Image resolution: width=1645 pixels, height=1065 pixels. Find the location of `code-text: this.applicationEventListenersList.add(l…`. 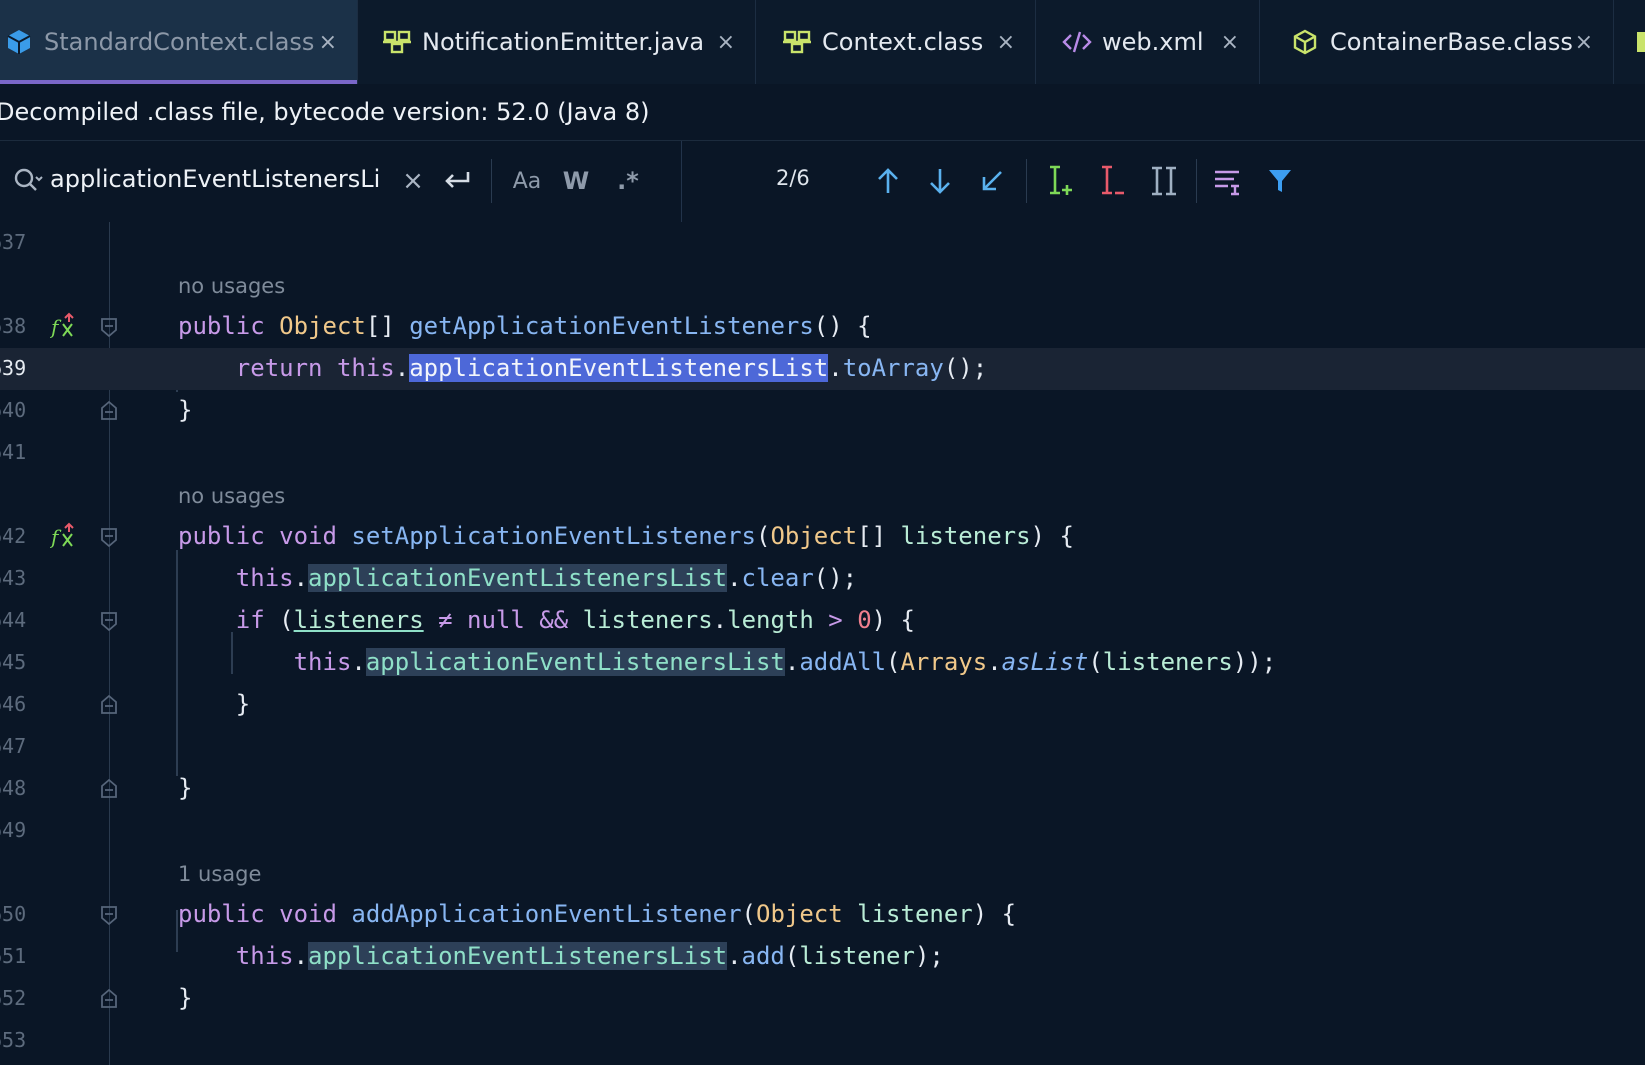

code-text: this.applicationEventListenersList.add(l… is located at coordinates (589, 956).